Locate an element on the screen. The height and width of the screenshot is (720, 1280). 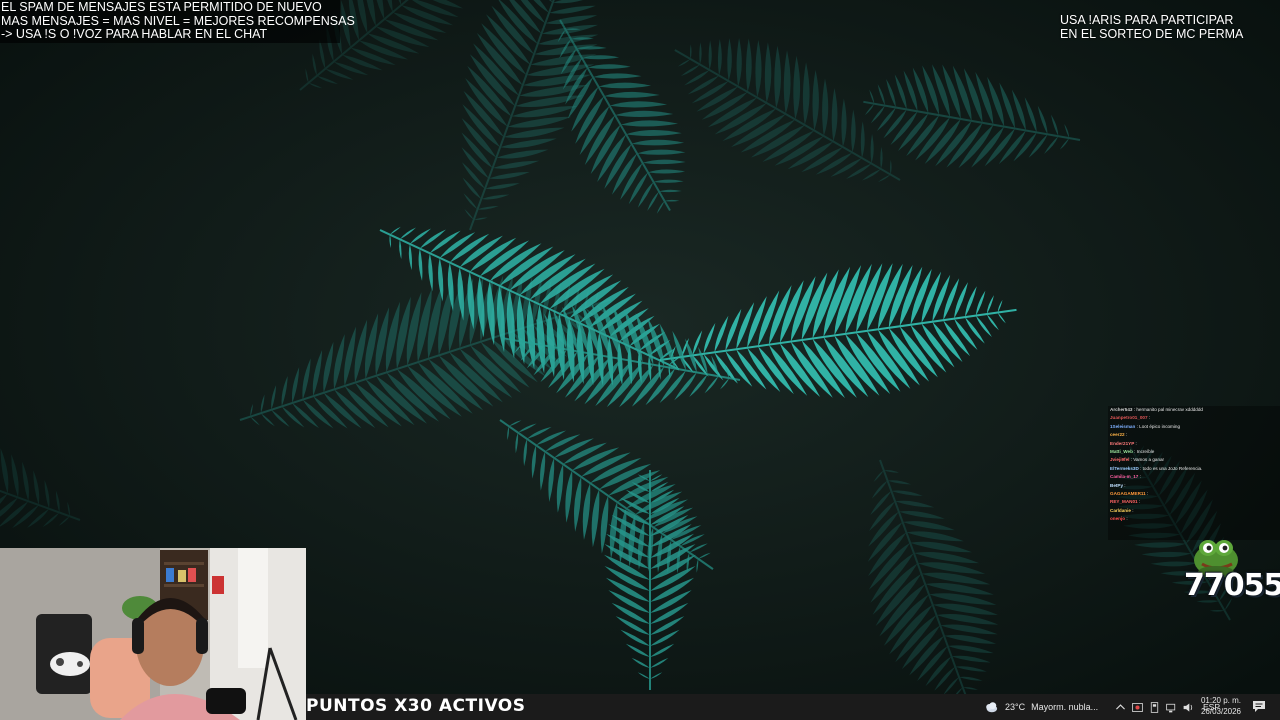
chat-message: BetPy : is located at coordinates (1118, 485).